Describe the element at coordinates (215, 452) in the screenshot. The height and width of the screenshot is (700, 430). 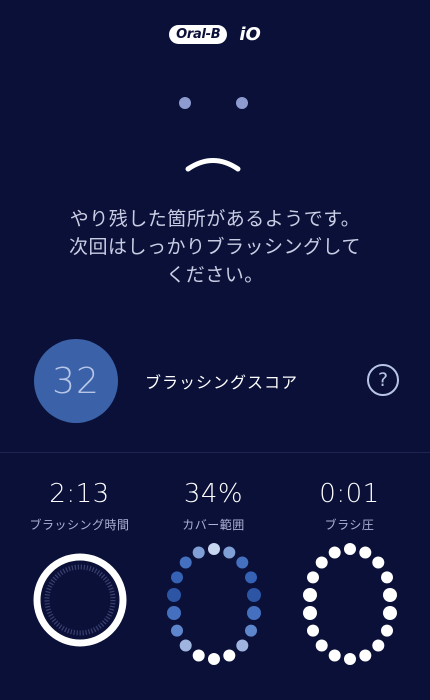
I see `divider` at that location.